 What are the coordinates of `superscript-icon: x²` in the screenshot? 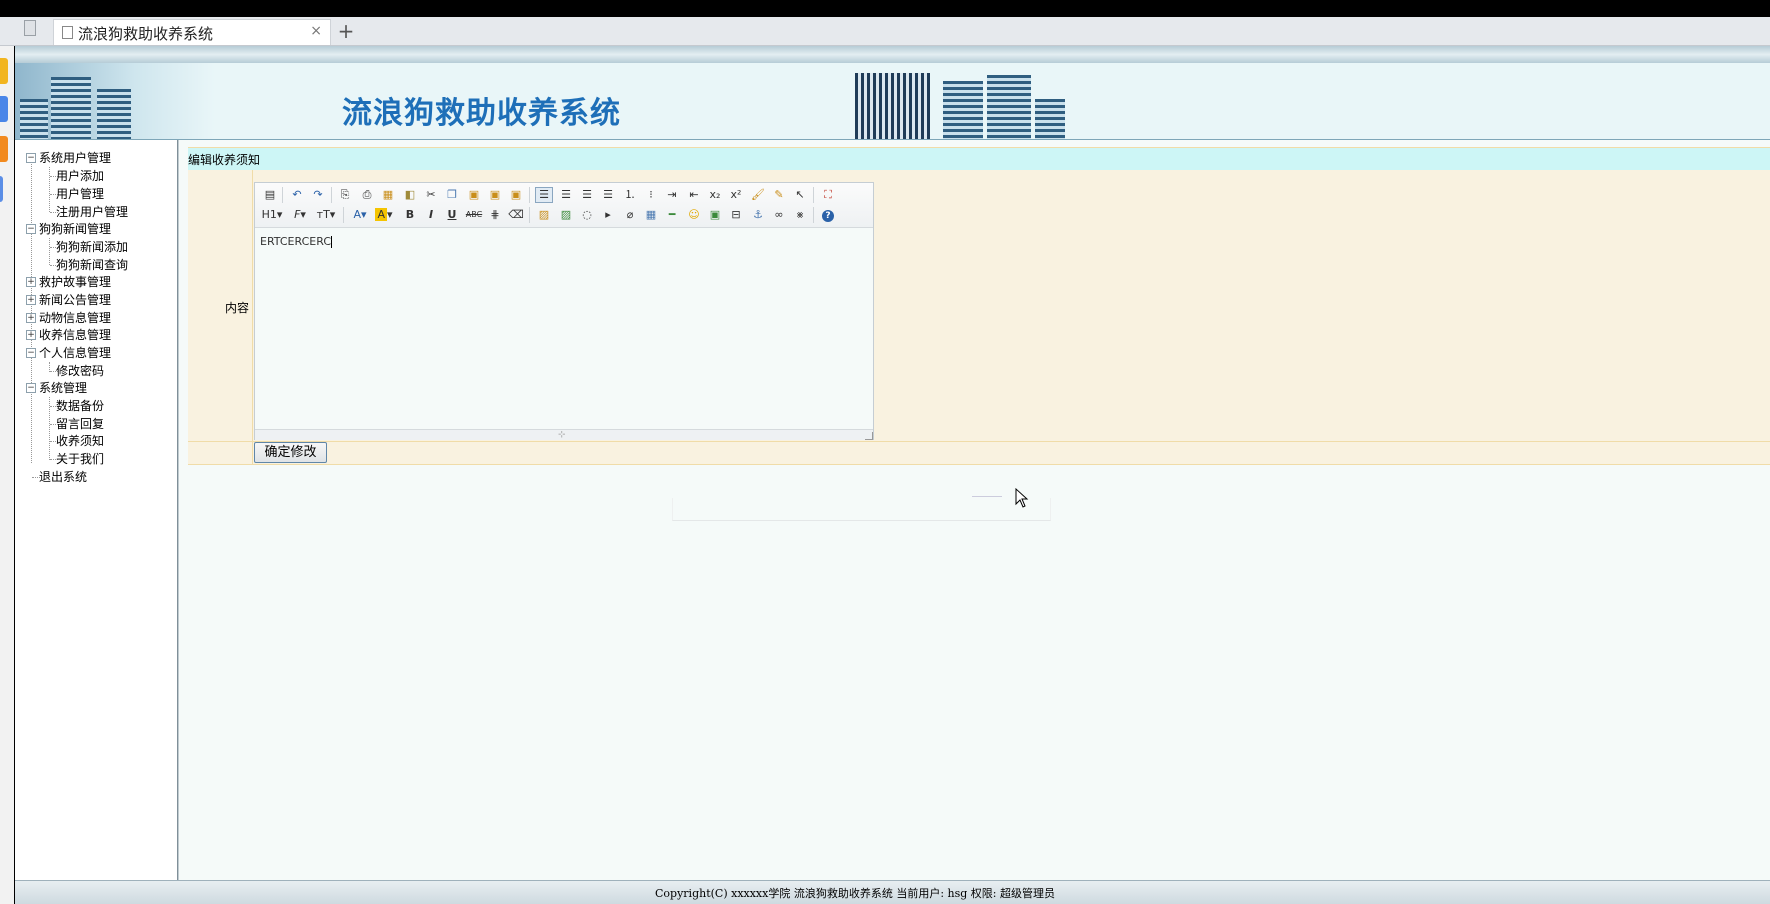 It's located at (736, 195).